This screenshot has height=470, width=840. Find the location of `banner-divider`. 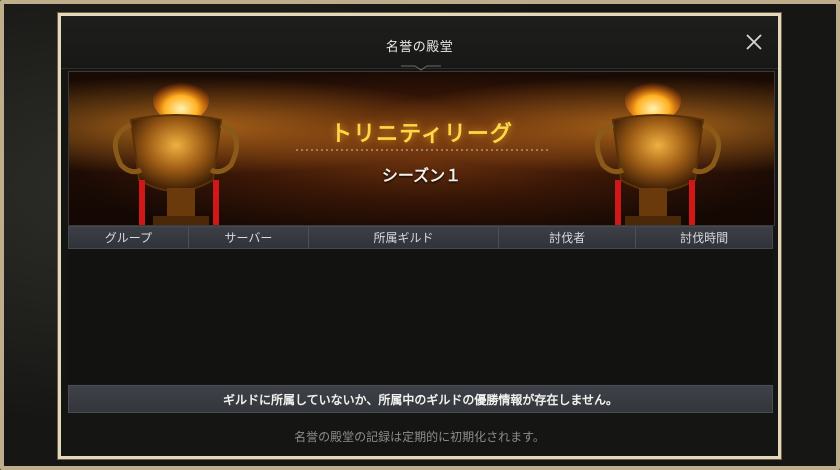

banner-divider is located at coordinates (422, 150).